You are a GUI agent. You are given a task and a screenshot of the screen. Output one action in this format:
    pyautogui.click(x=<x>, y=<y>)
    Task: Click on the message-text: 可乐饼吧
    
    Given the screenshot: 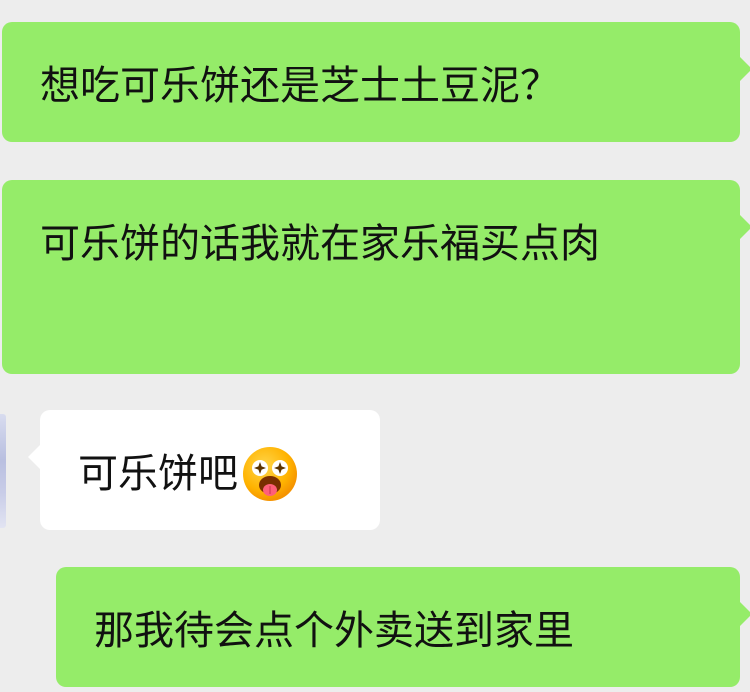 What is the action you would take?
    pyautogui.click(x=158, y=474)
    